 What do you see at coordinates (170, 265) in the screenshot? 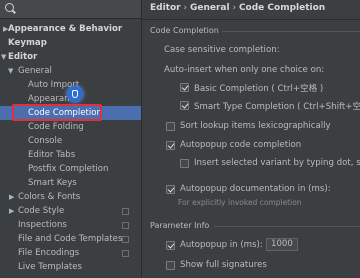
I see `show-full-signatures-checkbox` at bounding box center [170, 265].